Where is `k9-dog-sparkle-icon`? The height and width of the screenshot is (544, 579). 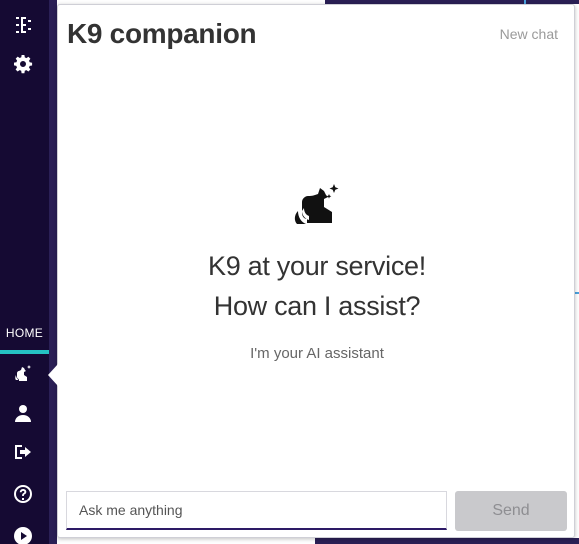
k9-dog-sparkle-icon is located at coordinates (317, 207).